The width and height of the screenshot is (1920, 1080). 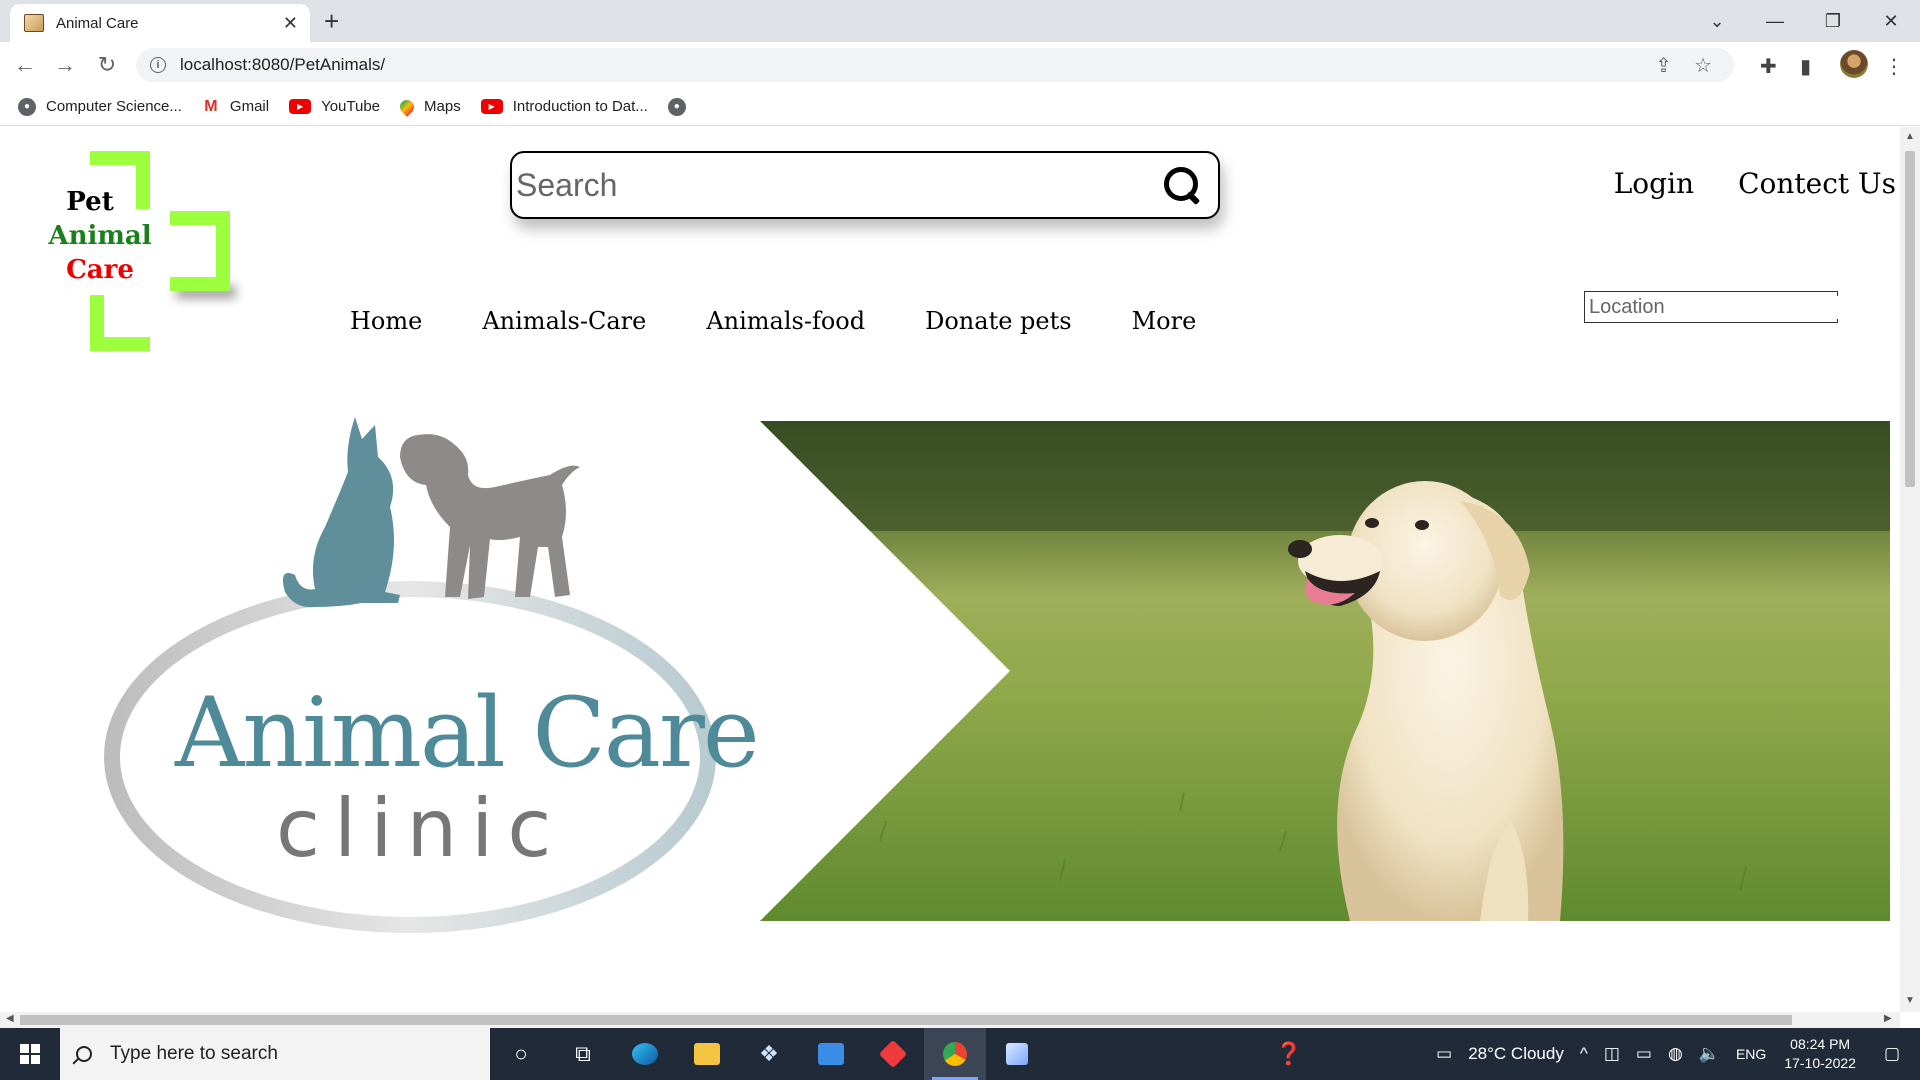 What do you see at coordinates (331, 21) in the screenshot?
I see `new-tab-icon: +` at bounding box center [331, 21].